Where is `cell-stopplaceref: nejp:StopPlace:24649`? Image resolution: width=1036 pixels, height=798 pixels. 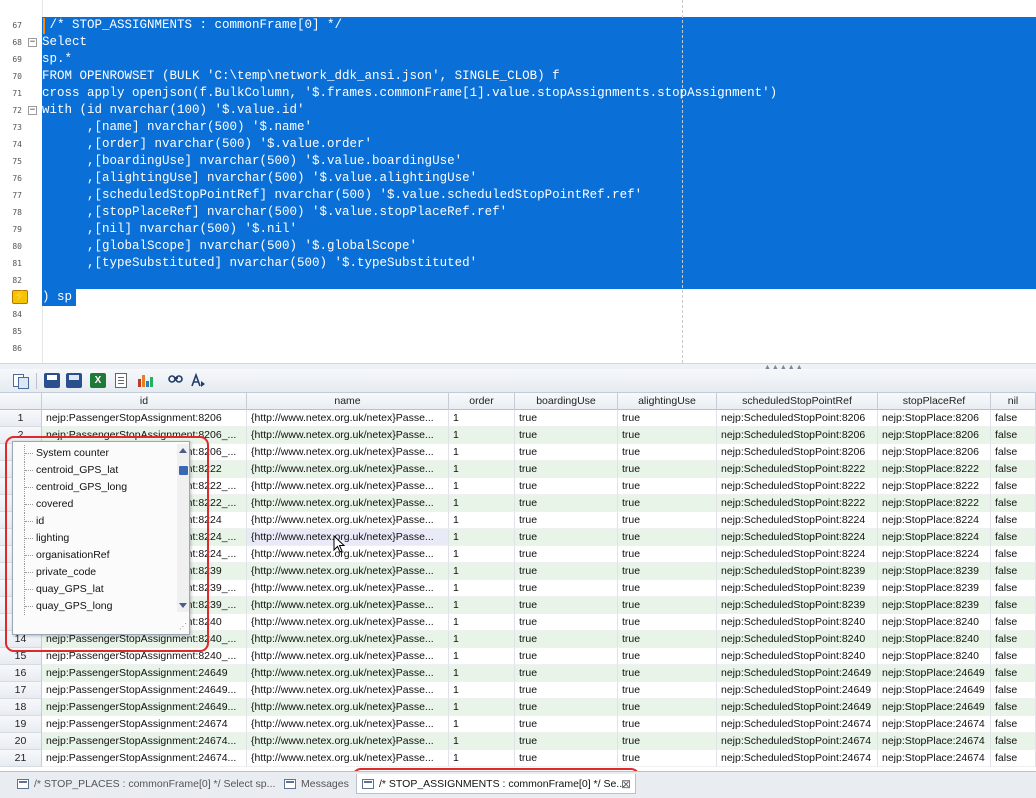 cell-stopplaceref: nejp:StopPlace:24649 is located at coordinates (934, 707).